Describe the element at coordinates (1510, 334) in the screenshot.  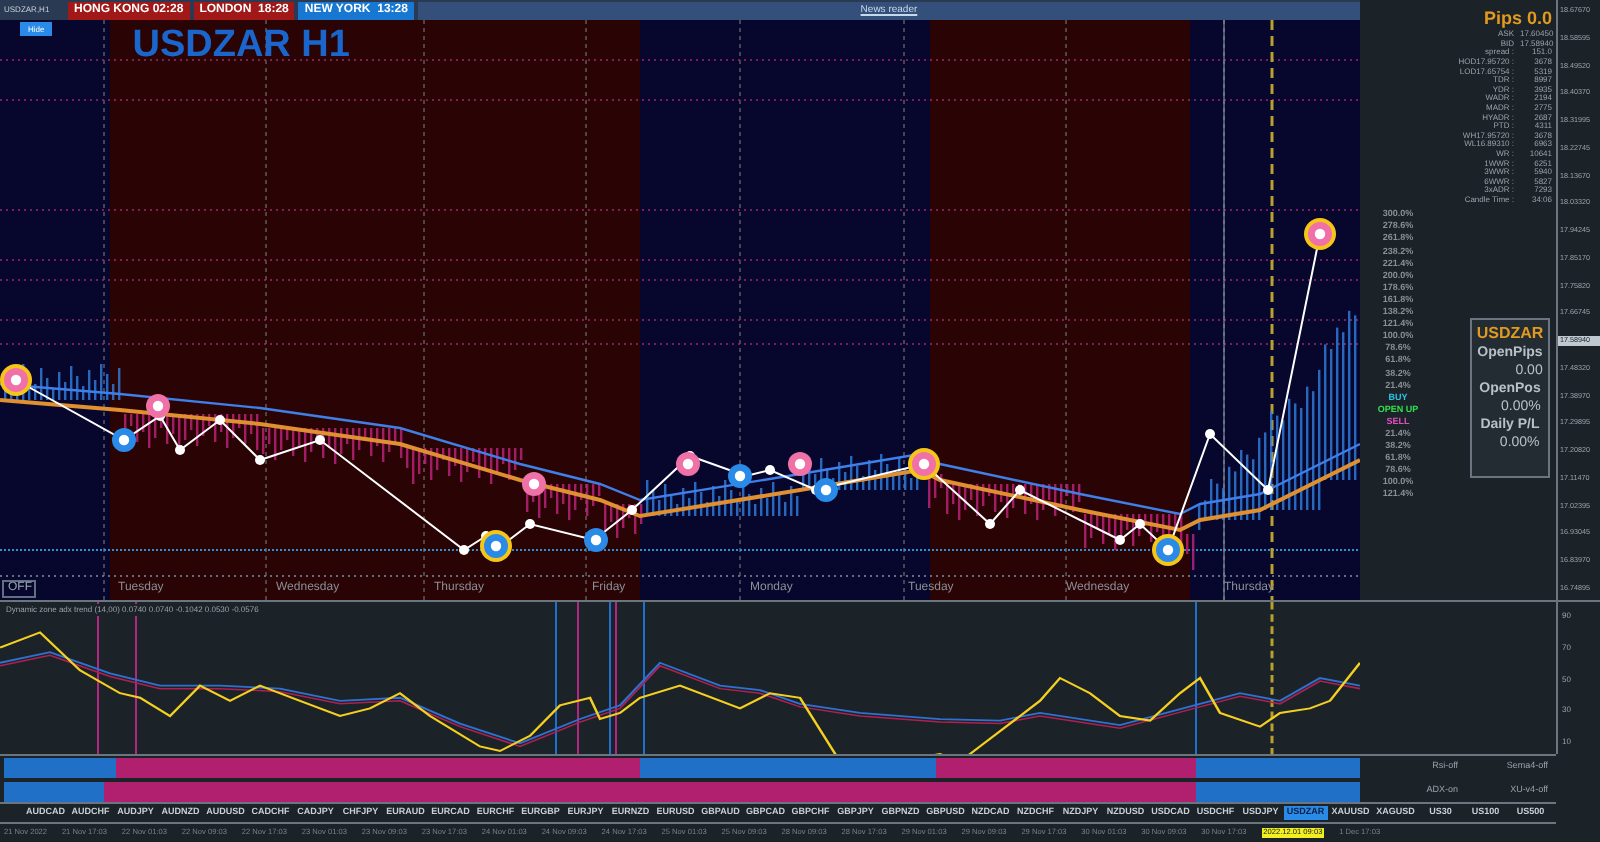
I see `panel-symbol: USDZAR` at that location.